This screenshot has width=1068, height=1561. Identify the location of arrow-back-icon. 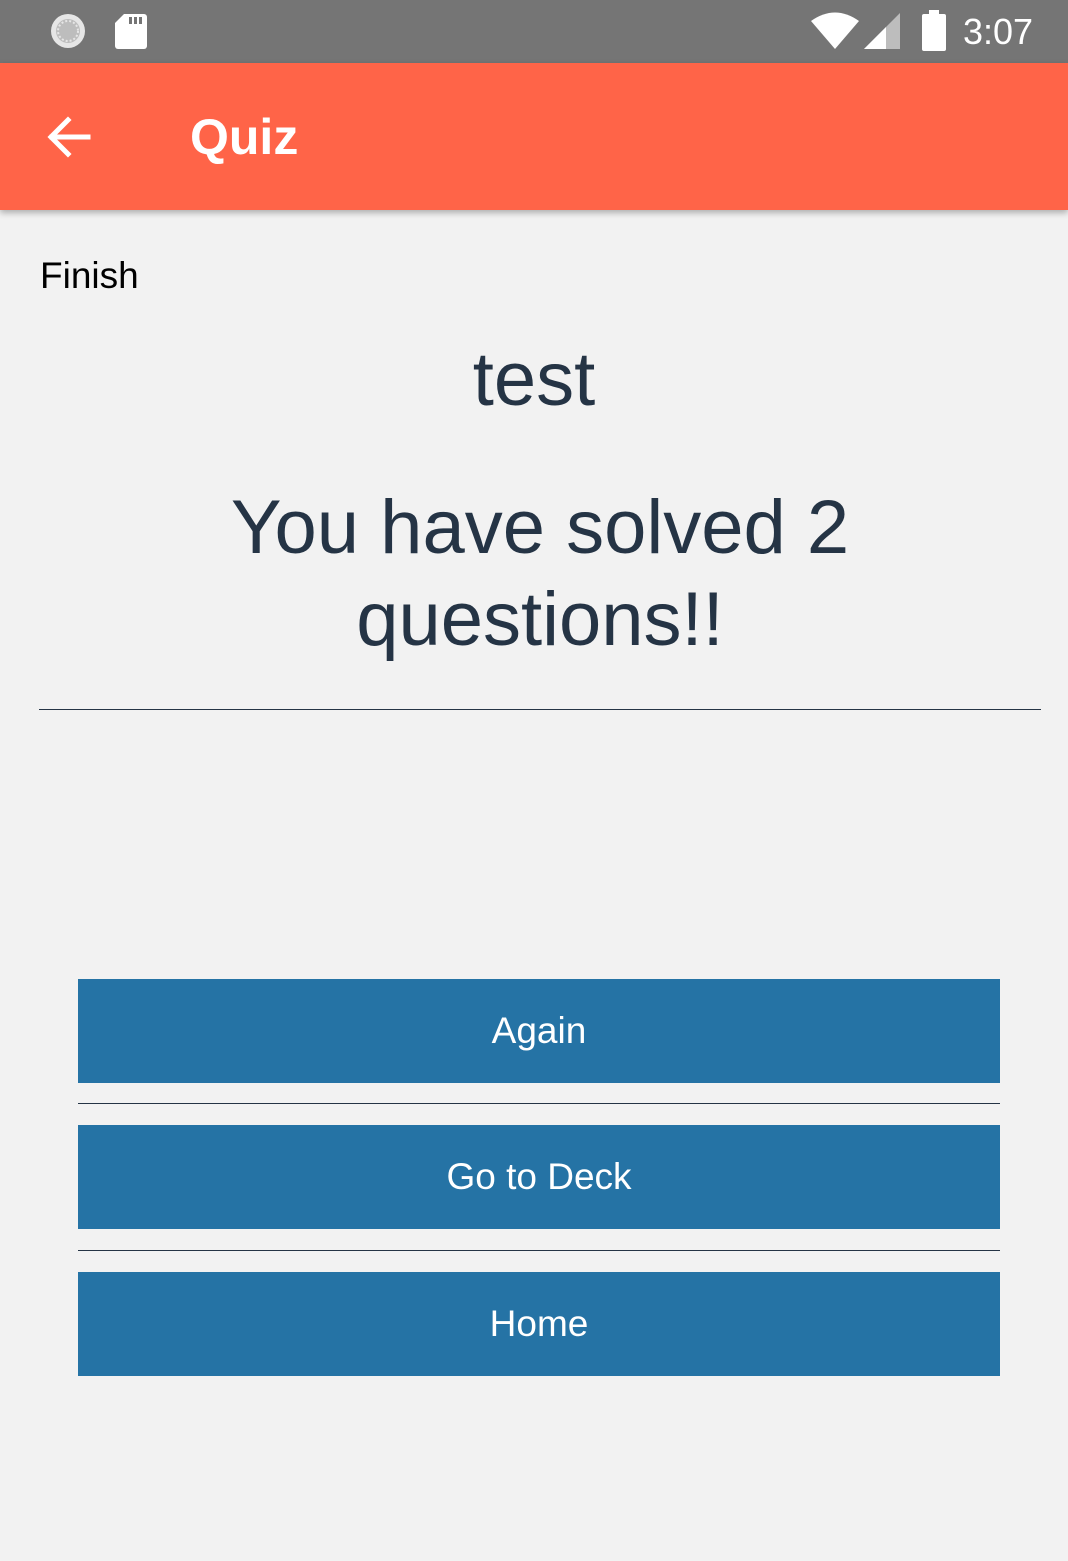
(69, 137).